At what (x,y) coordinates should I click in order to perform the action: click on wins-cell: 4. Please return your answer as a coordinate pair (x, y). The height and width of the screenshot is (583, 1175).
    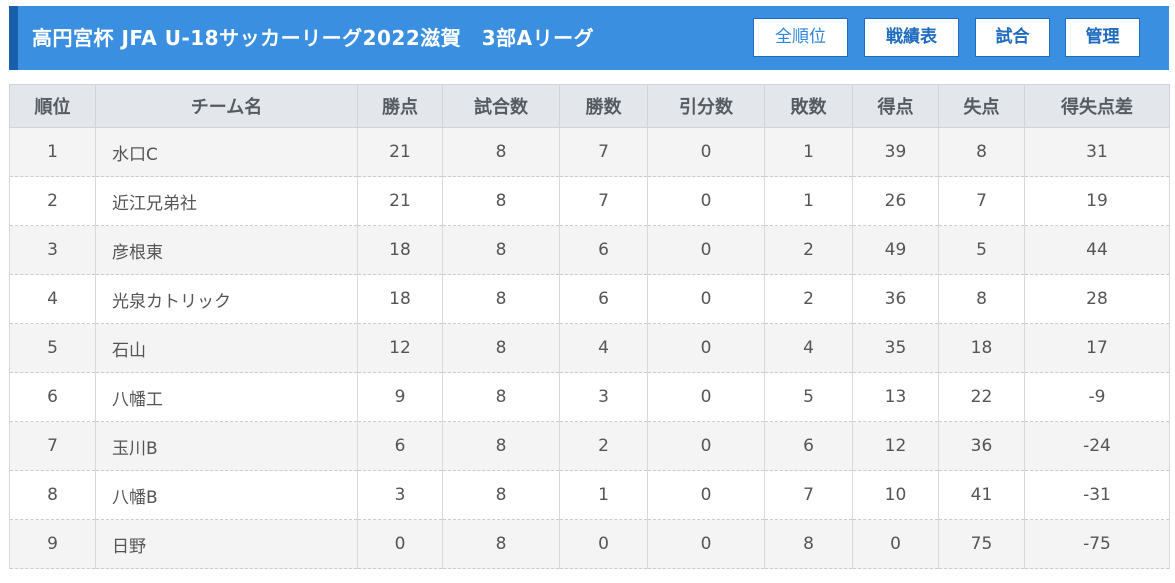
    Looking at the image, I should click on (603, 348).